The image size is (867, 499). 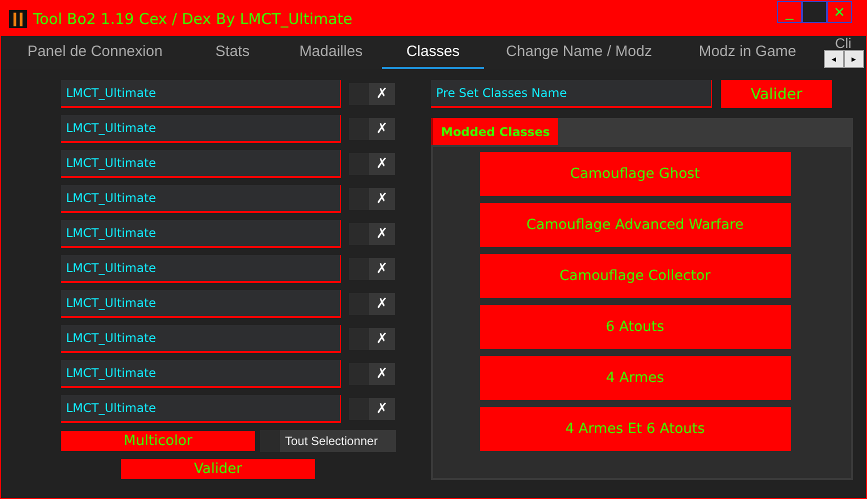 What do you see at coordinates (192, 19) in the screenshot?
I see `window-title: Tool Bo2 1.19 Cex / Dex By LMCT_Ultimate` at bounding box center [192, 19].